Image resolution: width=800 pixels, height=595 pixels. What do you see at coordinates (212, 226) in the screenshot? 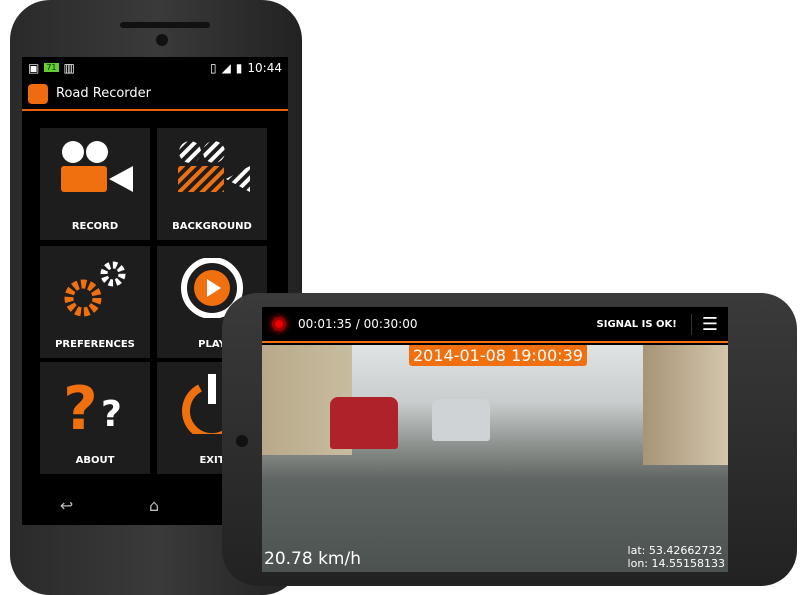
I see `tile-label: BACKGROUND` at bounding box center [212, 226].